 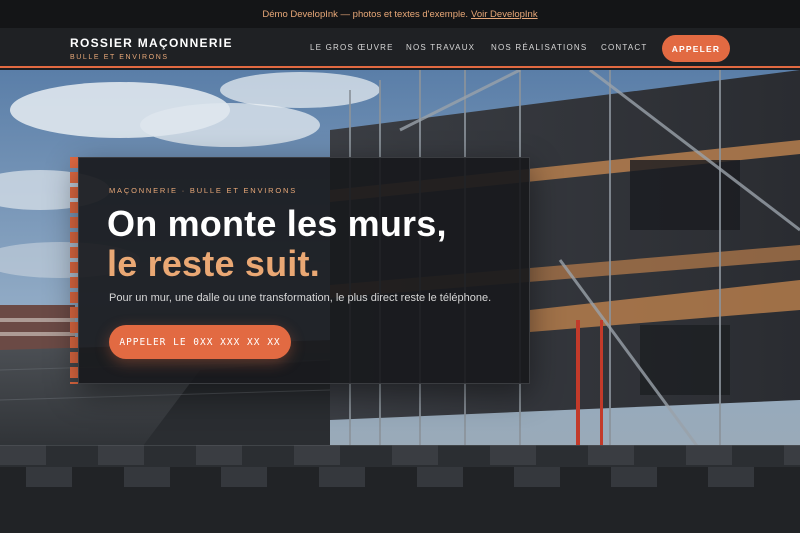 I want to click on nav-link-nos-realisations: NOS RÉALISATIONS, so click(x=539, y=47).